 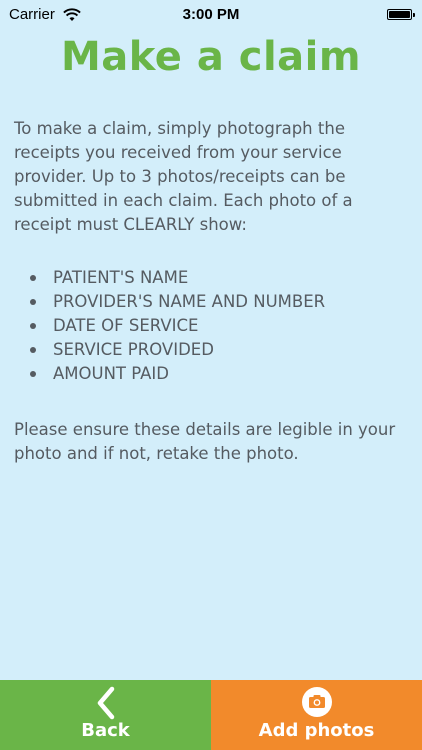 I want to click on camera-icon, so click(x=317, y=704).